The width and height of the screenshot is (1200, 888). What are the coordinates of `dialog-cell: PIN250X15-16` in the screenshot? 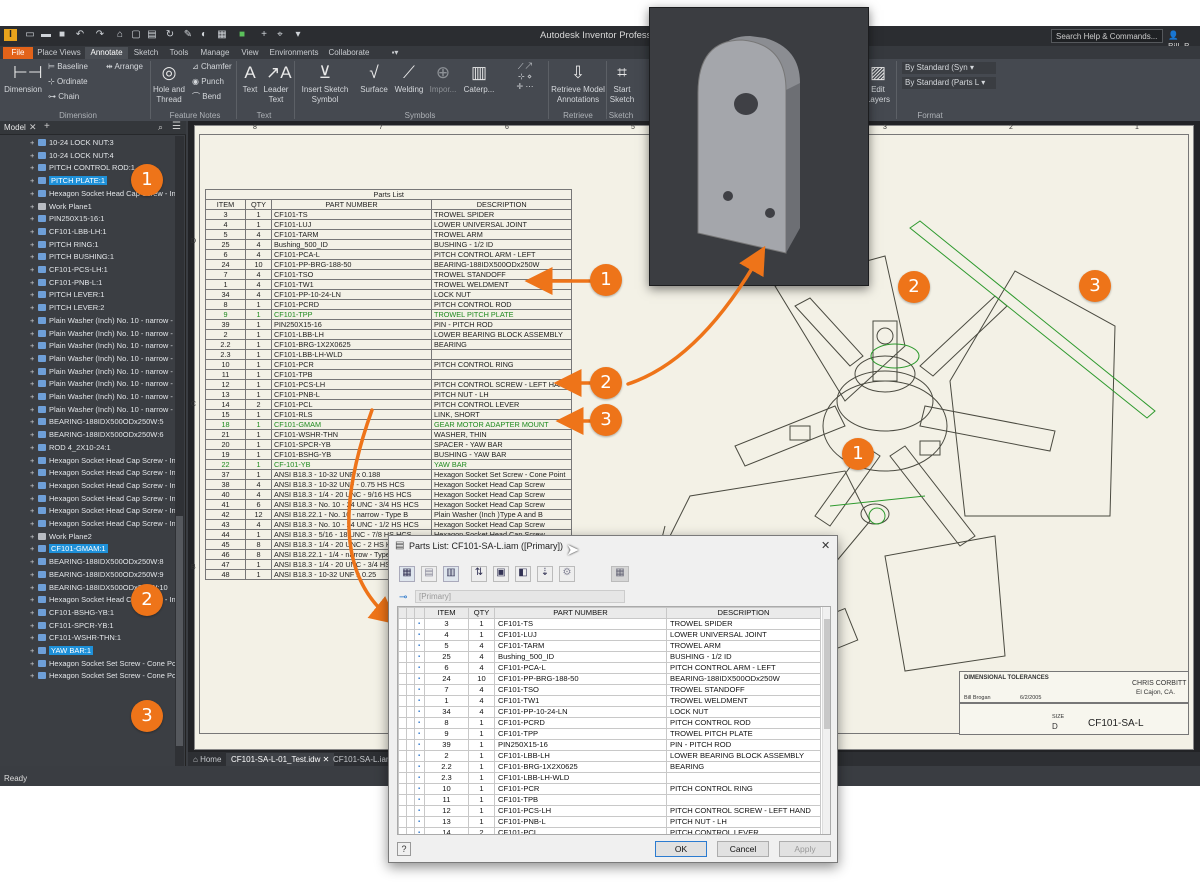 It's located at (580, 745).